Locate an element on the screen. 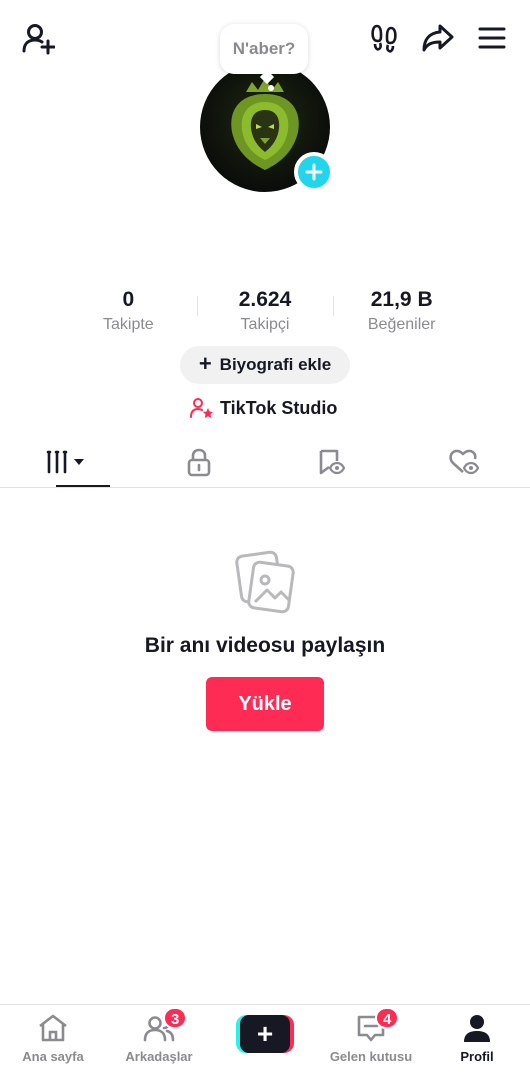  hamburger-menu-icon is located at coordinates (492, 38).